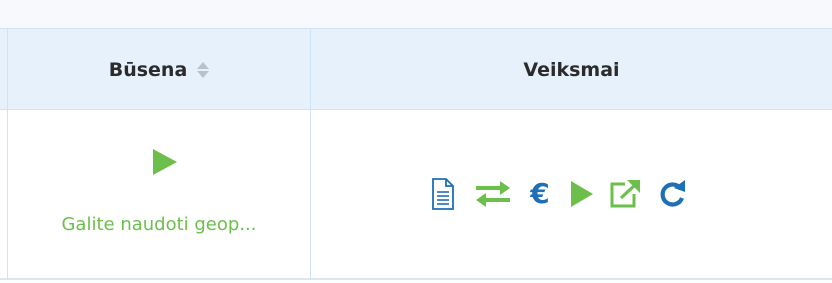 This screenshot has height=283, width=832. Describe the element at coordinates (625, 194) in the screenshot. I see `external-link-icon` at that location.